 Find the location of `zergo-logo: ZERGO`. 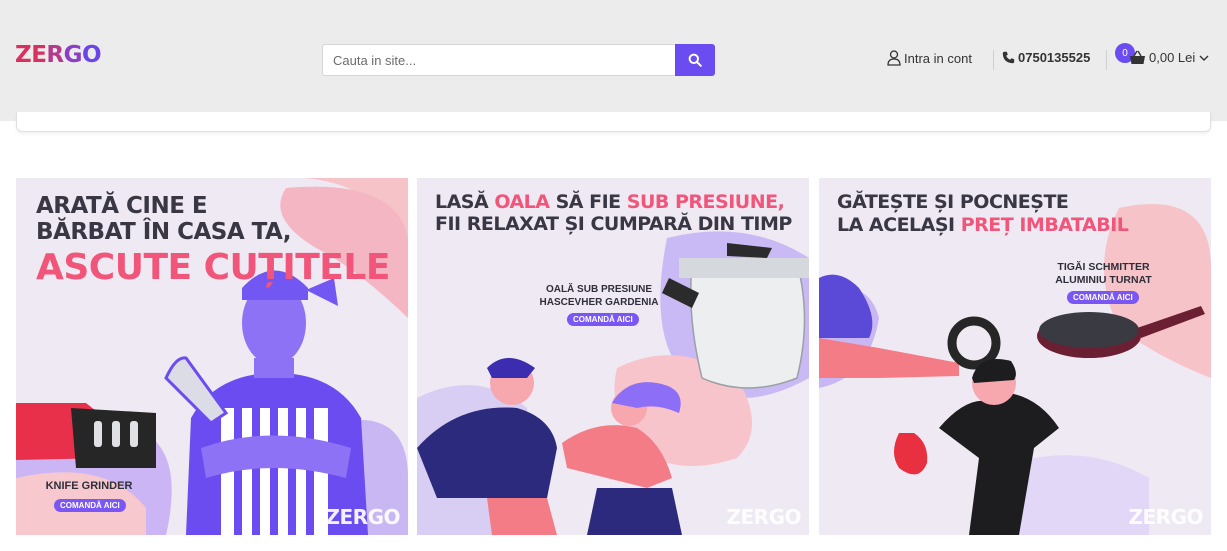

zergo-logo: ZERGO is located at coordinates (58, 55).